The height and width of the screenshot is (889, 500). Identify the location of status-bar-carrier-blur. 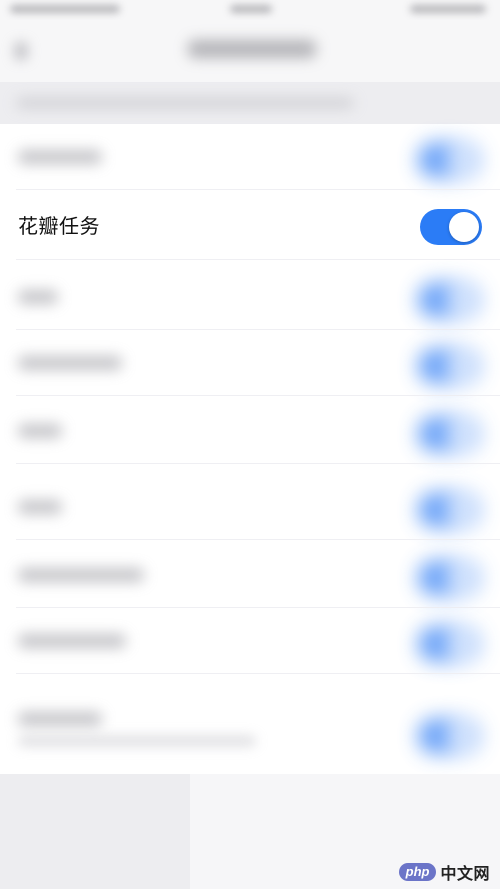
(65, 9).